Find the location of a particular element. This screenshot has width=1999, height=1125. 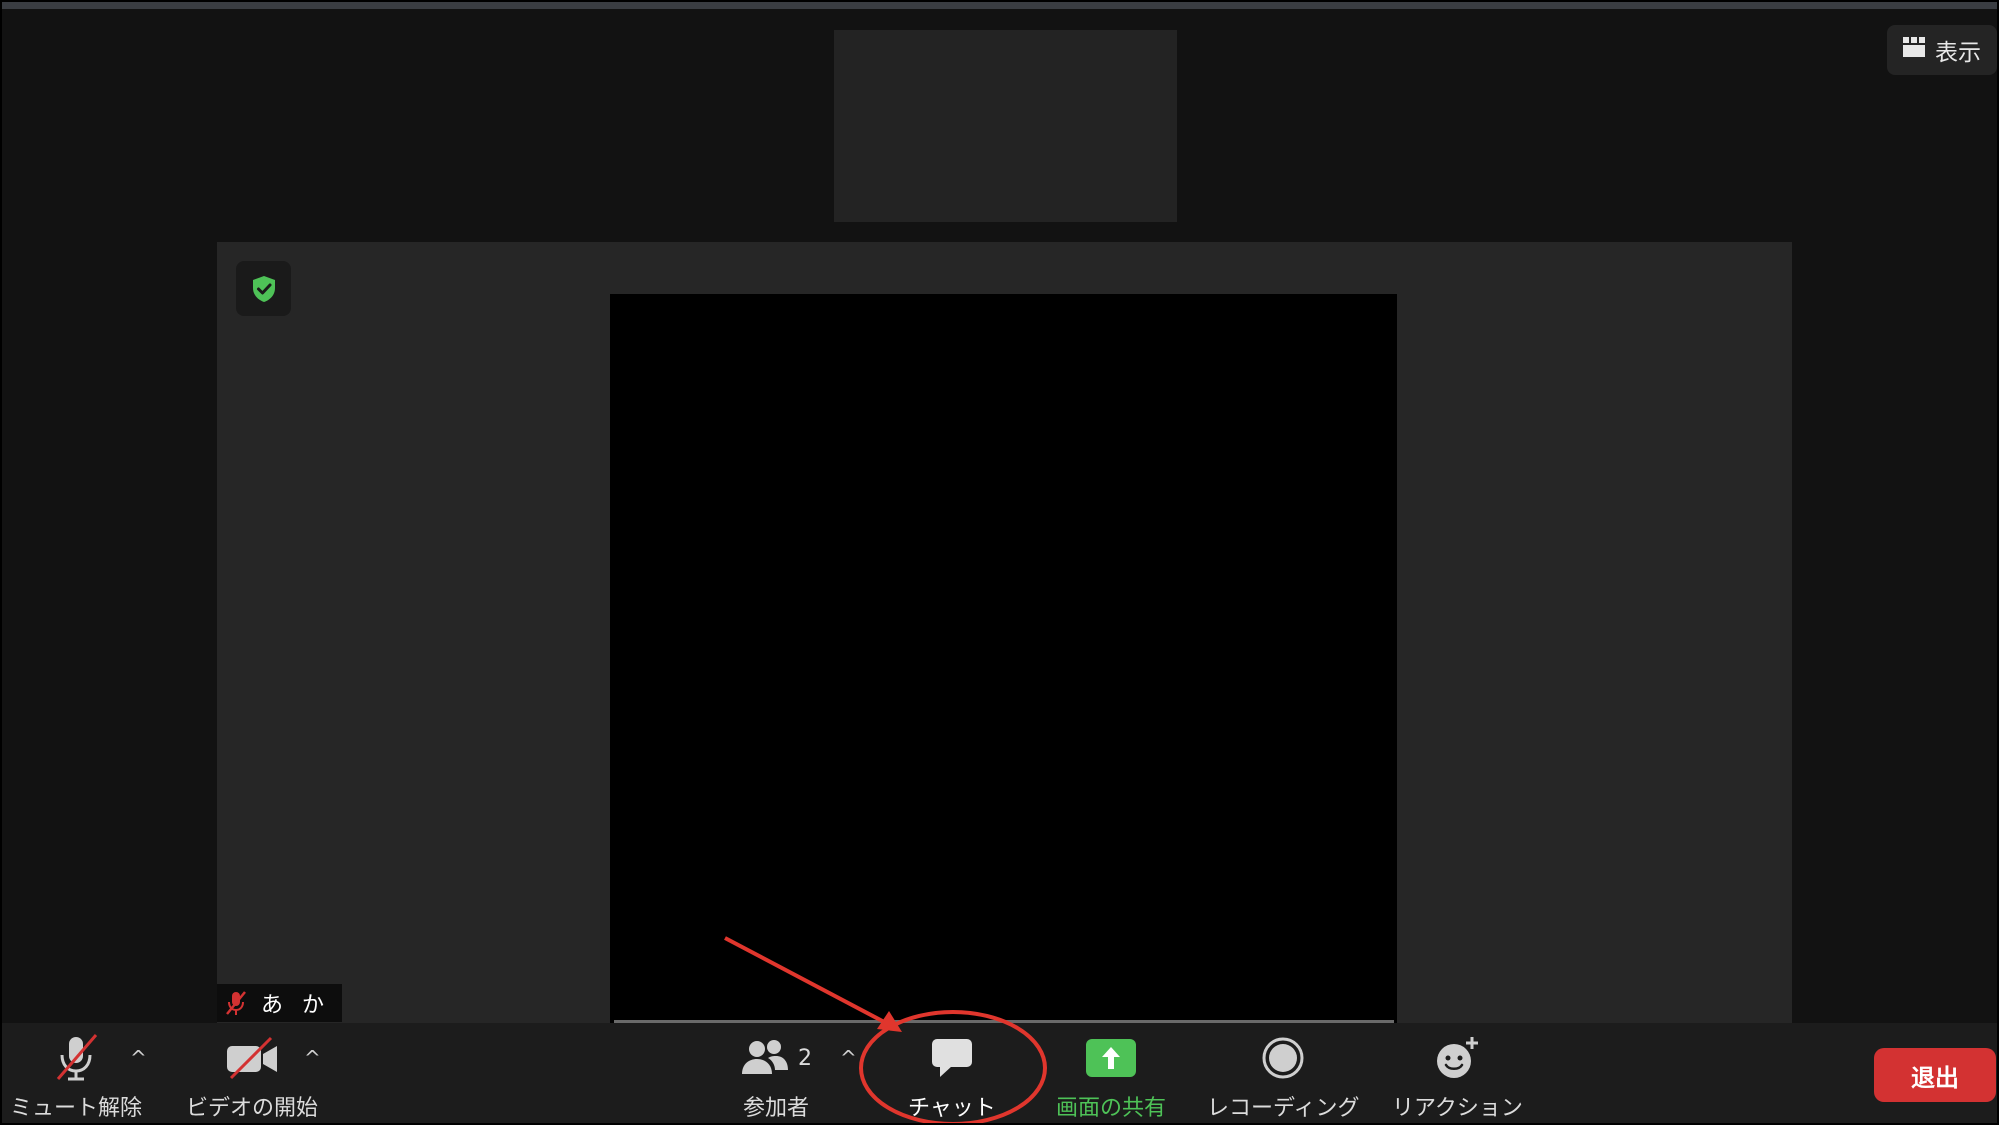

security-badge is located at coordinates (263, 288).